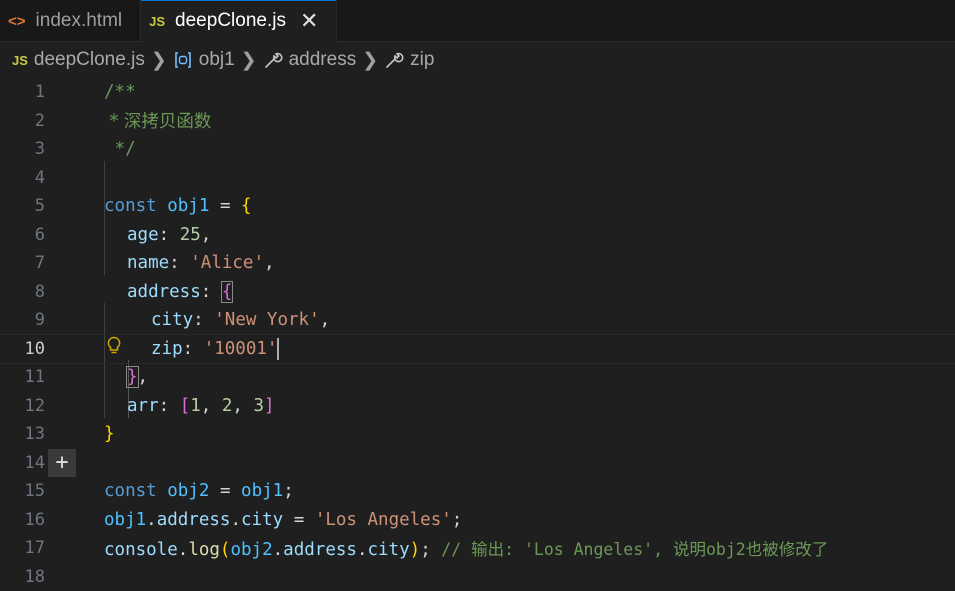 This screenshot has height=591, width=955. What do you see at coordinates (477, 434) in the screenshot?
I see `code-line: 13 }` at bounding box center [477, 434].